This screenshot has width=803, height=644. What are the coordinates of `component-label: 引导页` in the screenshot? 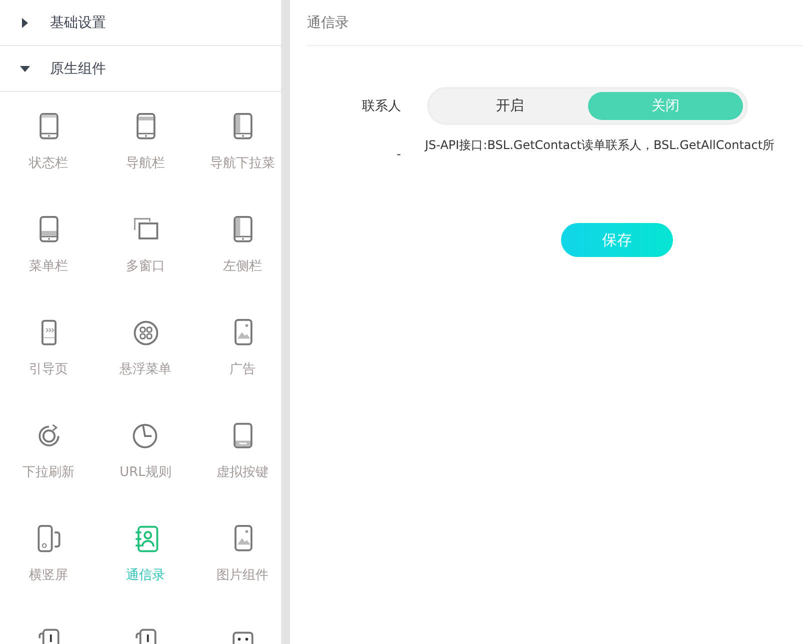 It's located at (48, 369).